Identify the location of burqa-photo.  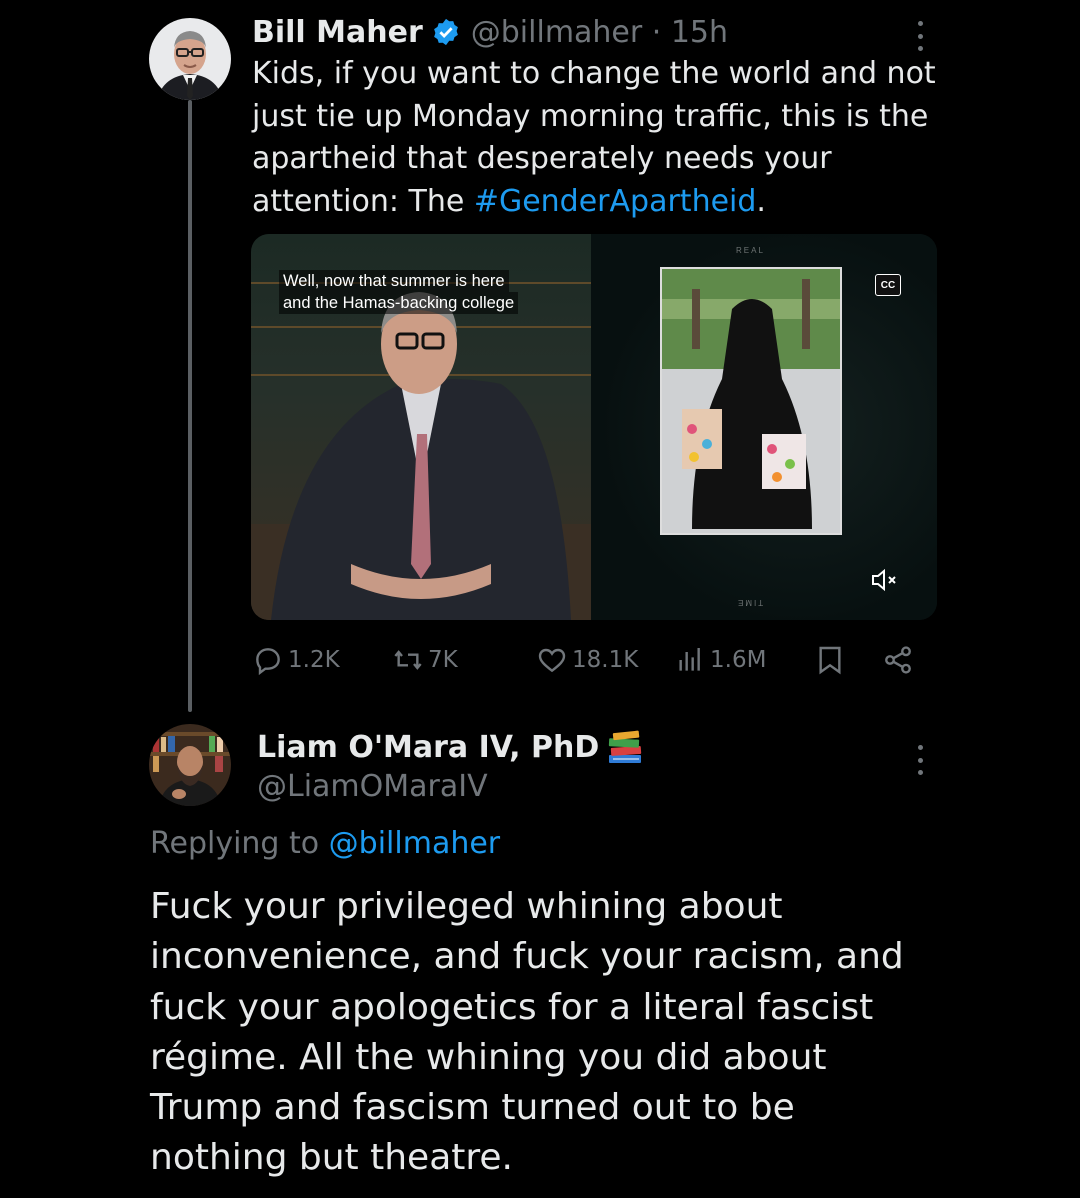
(751, 401).